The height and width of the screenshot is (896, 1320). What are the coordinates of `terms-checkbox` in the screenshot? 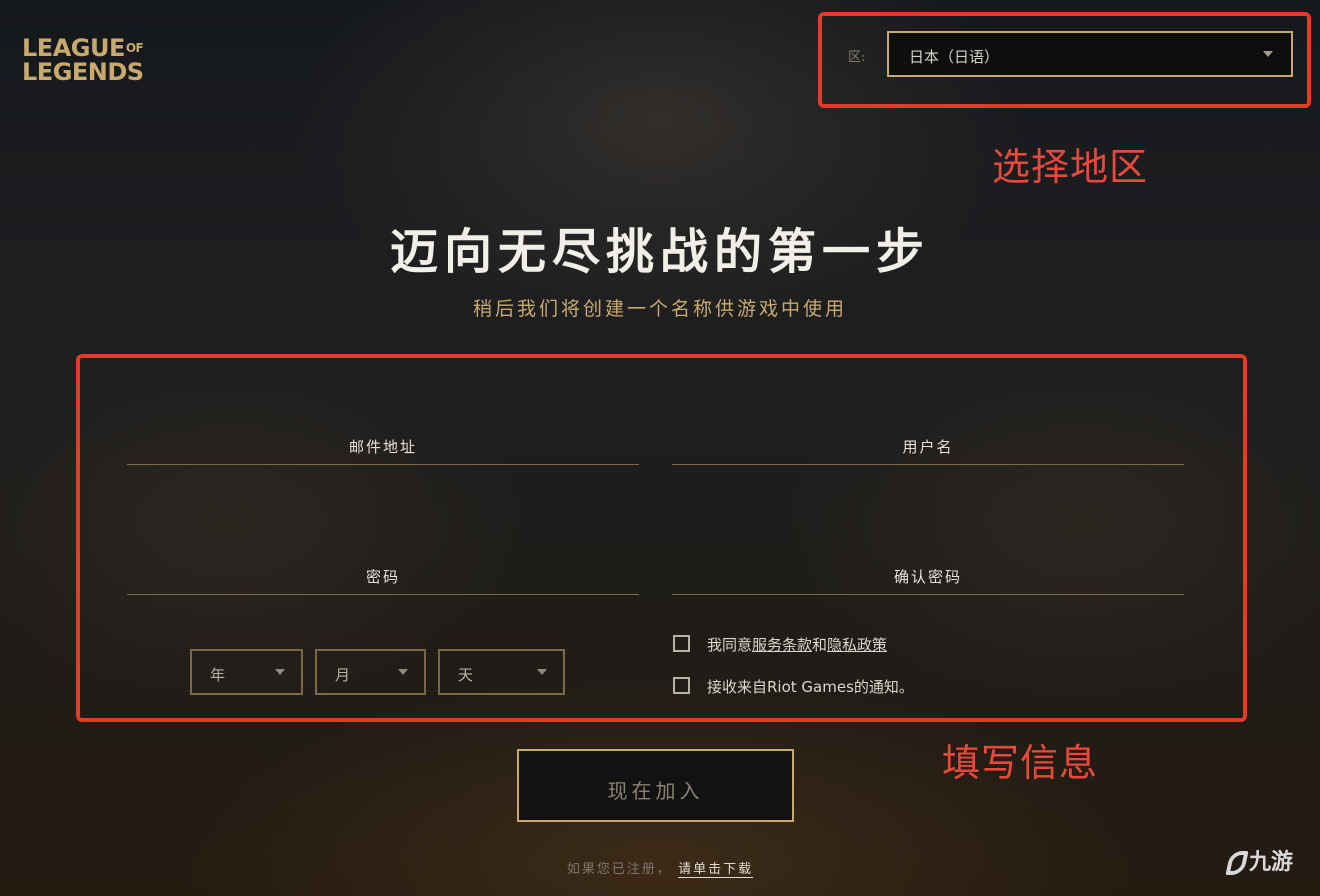 It's located at (681, 643).